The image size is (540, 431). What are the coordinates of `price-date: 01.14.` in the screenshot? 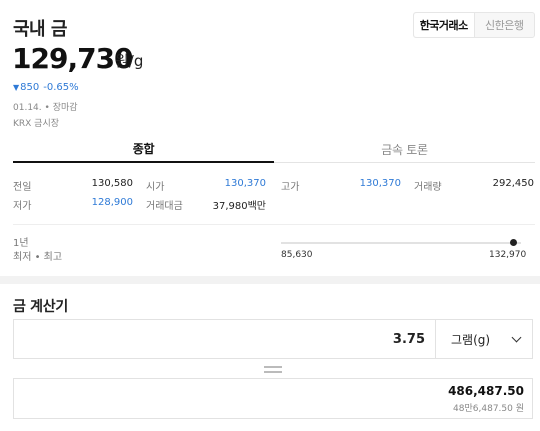 It's located at (27, 108).